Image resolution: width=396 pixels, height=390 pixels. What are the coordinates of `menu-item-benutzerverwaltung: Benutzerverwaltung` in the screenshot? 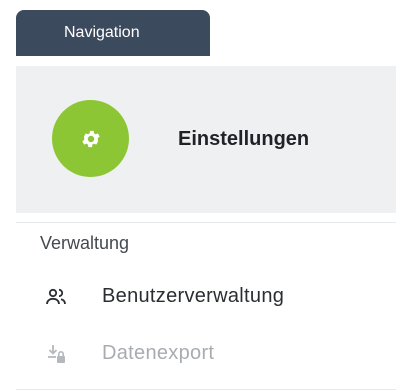 It's located at (206, 297).